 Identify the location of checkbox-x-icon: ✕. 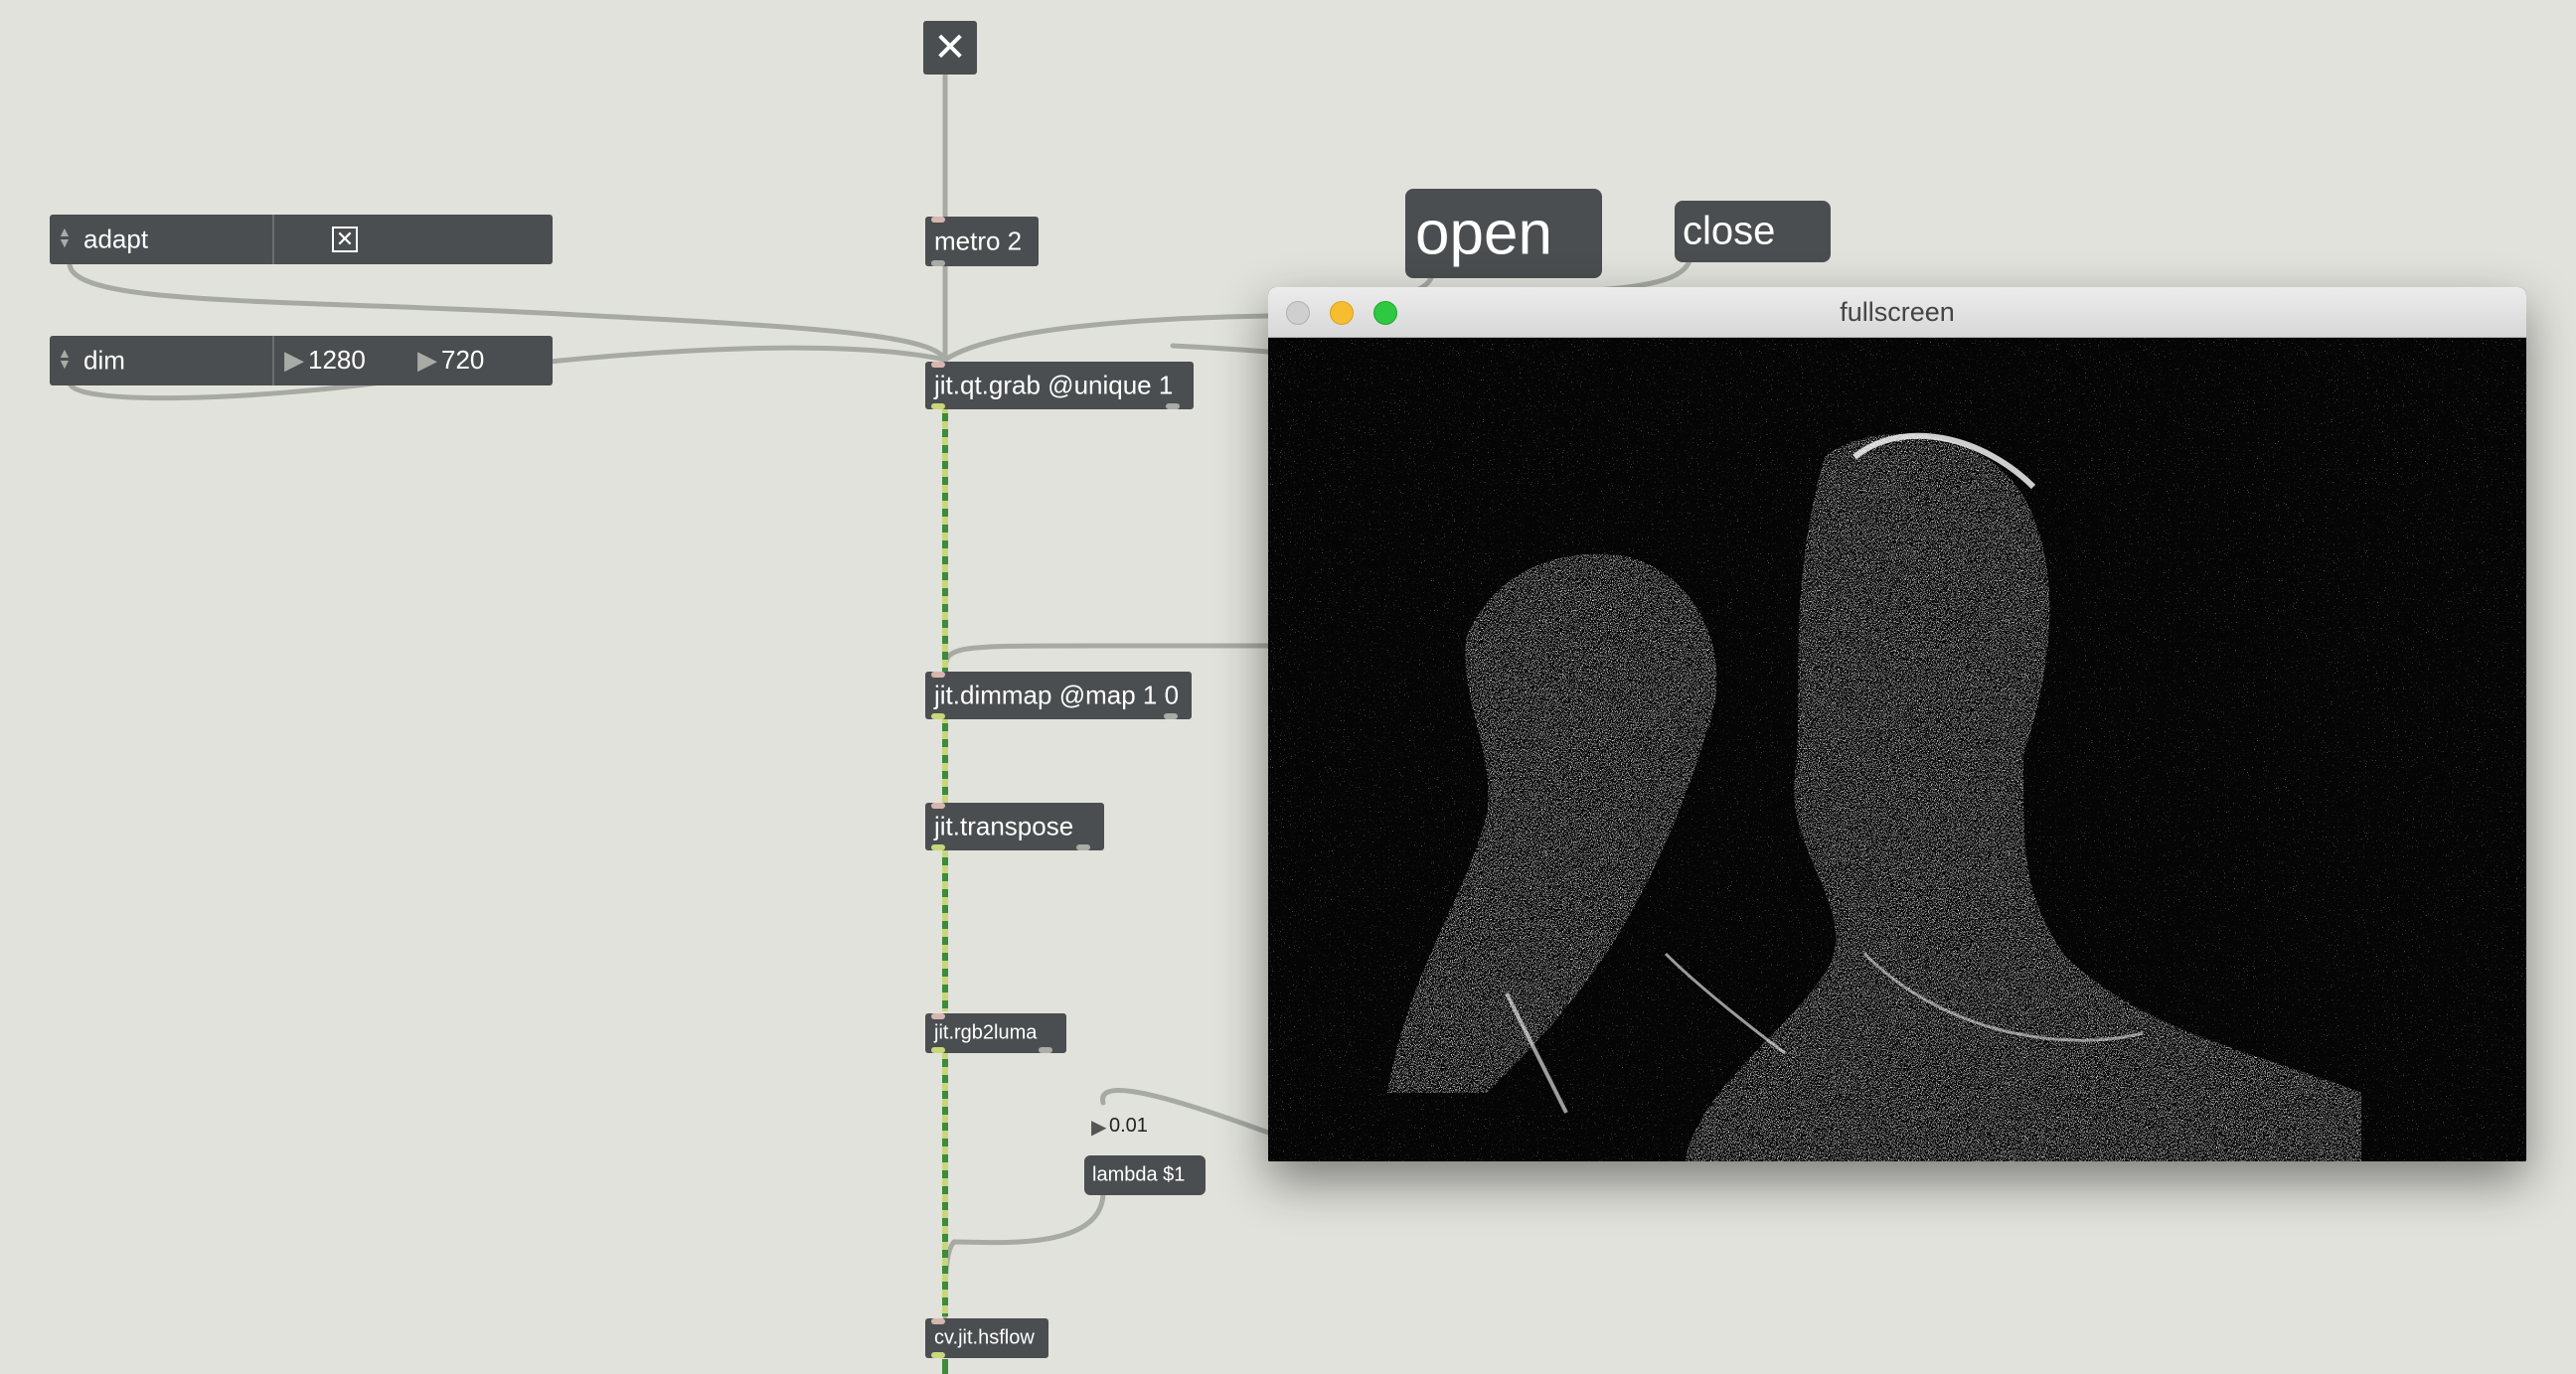
(345, 239).